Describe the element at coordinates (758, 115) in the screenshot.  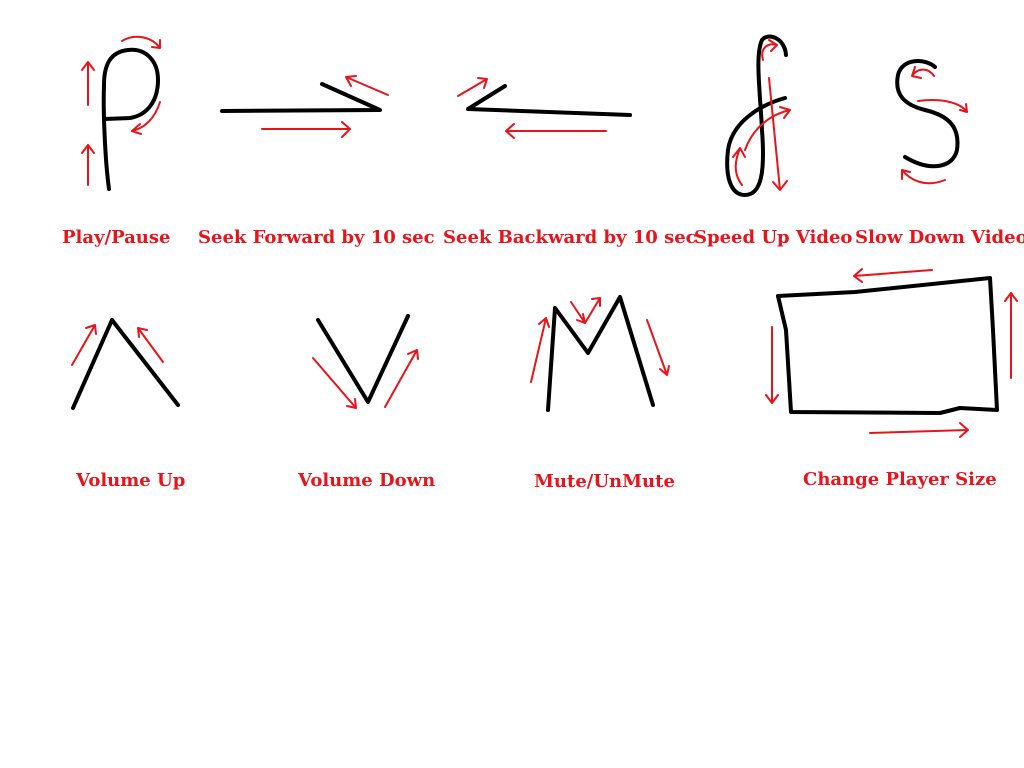
I see `speed-up-gesture` at that location.